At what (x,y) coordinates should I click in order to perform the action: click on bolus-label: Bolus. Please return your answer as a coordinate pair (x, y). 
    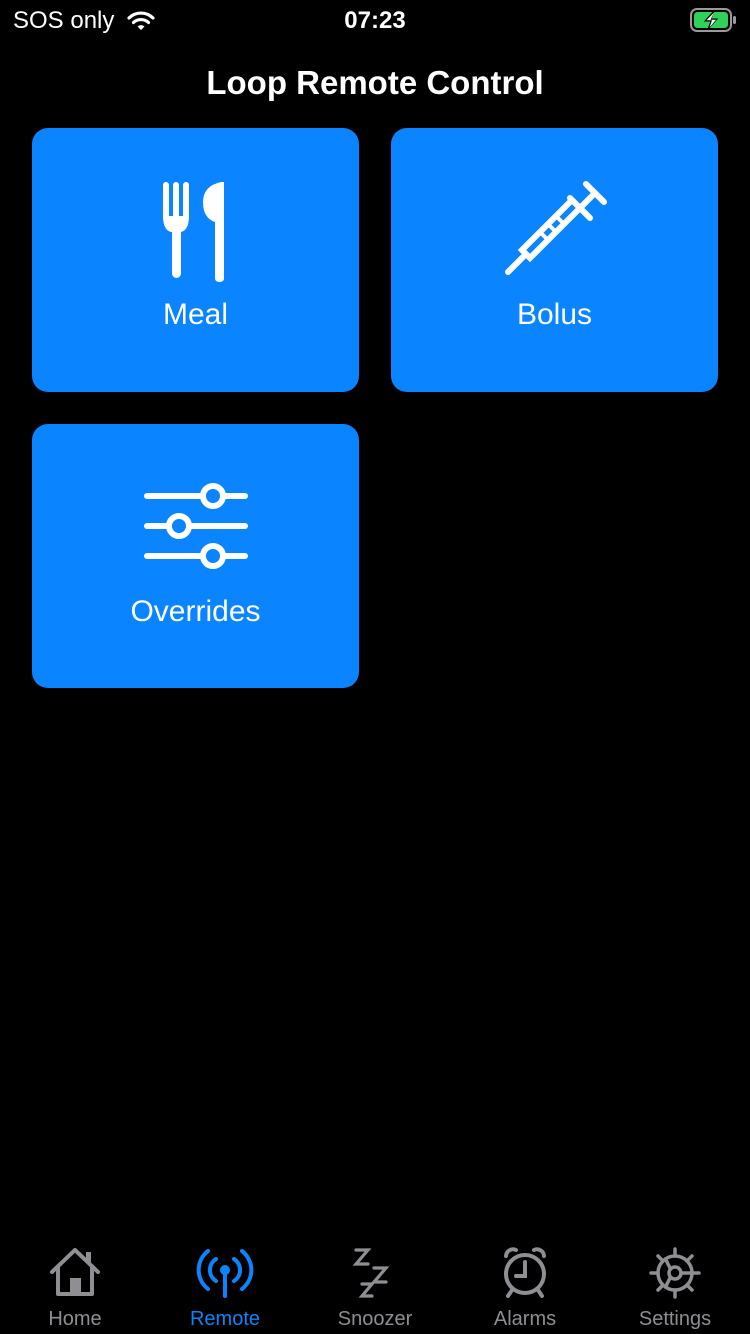
    Looking at the image, I should click on (554, 314).